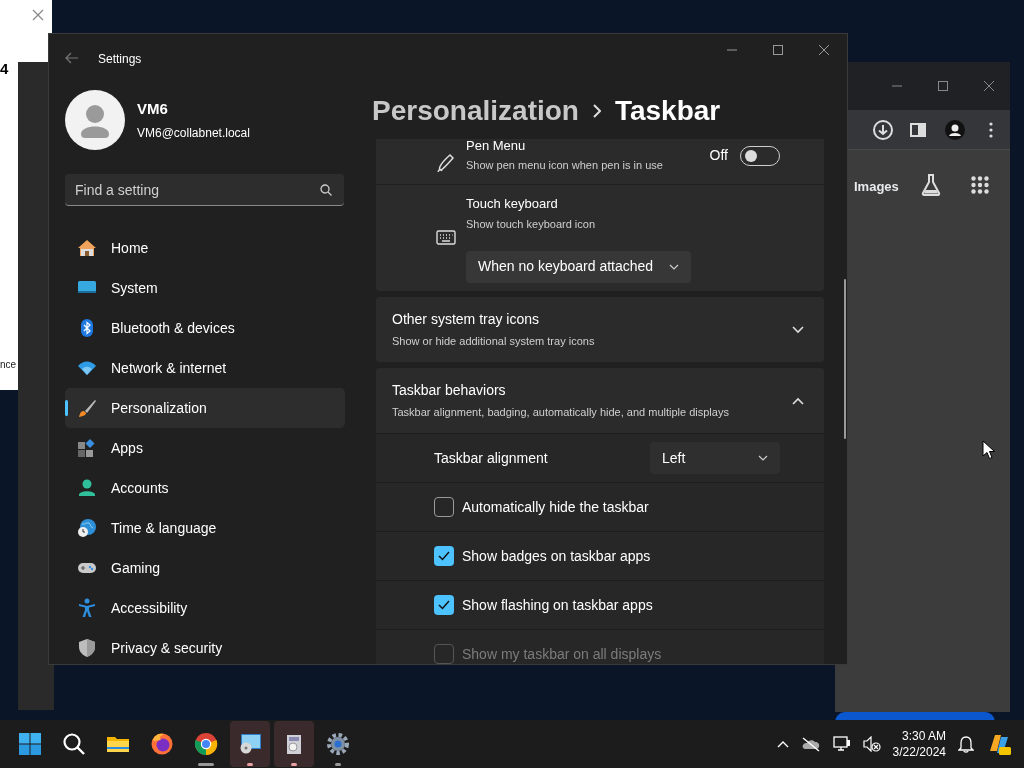  What do you see at coordinates (8, 364) in the screenshot?
I see `window-text: nce` at bounding box center [8, 364].